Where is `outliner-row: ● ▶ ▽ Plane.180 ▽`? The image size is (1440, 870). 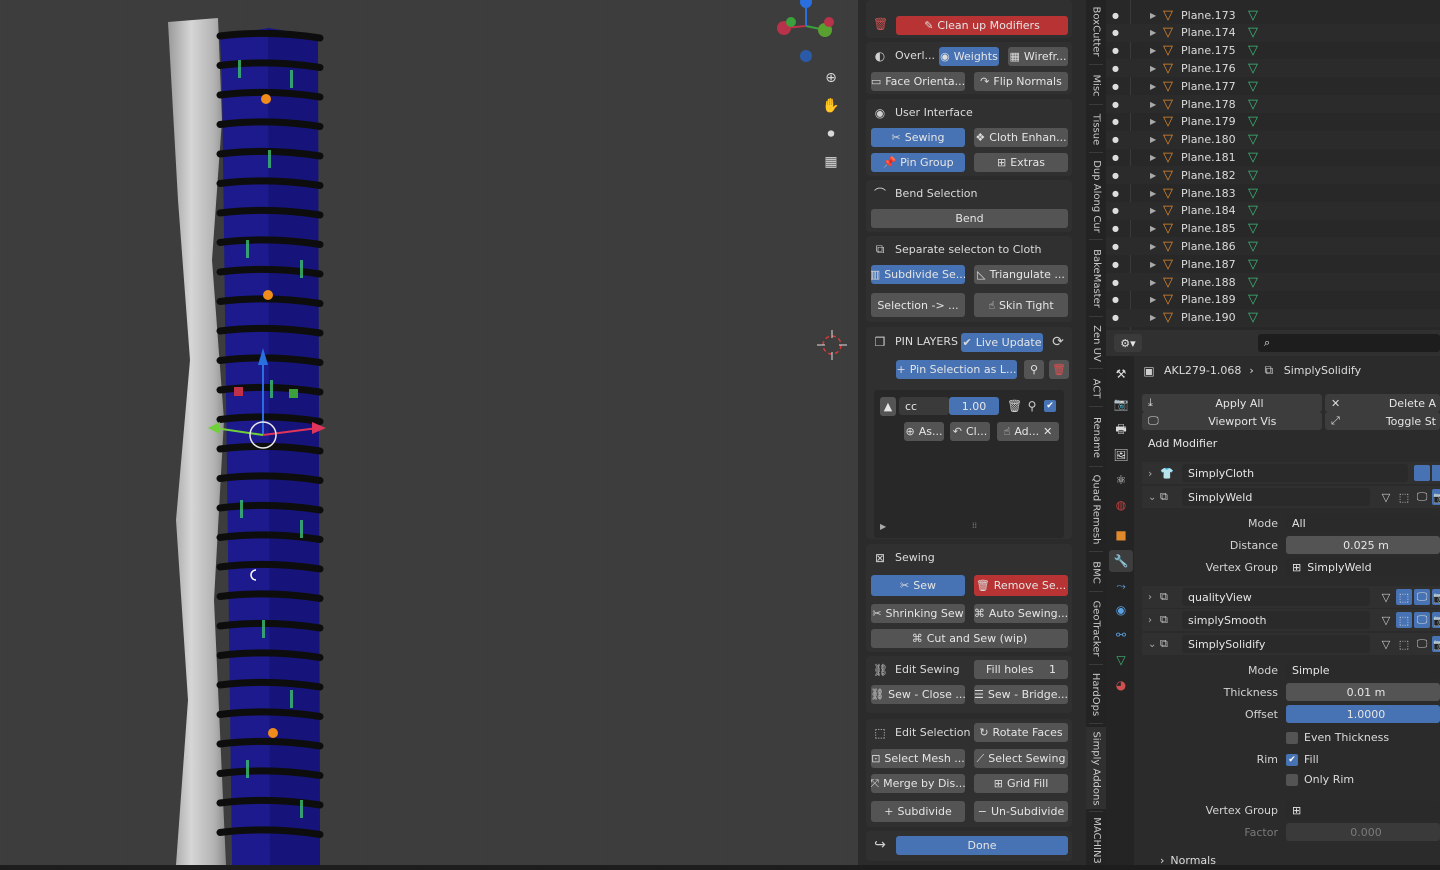
outliner-row: ● ▶ ▽ Plane.180 ▽ is located at coordinates (1273, 139).